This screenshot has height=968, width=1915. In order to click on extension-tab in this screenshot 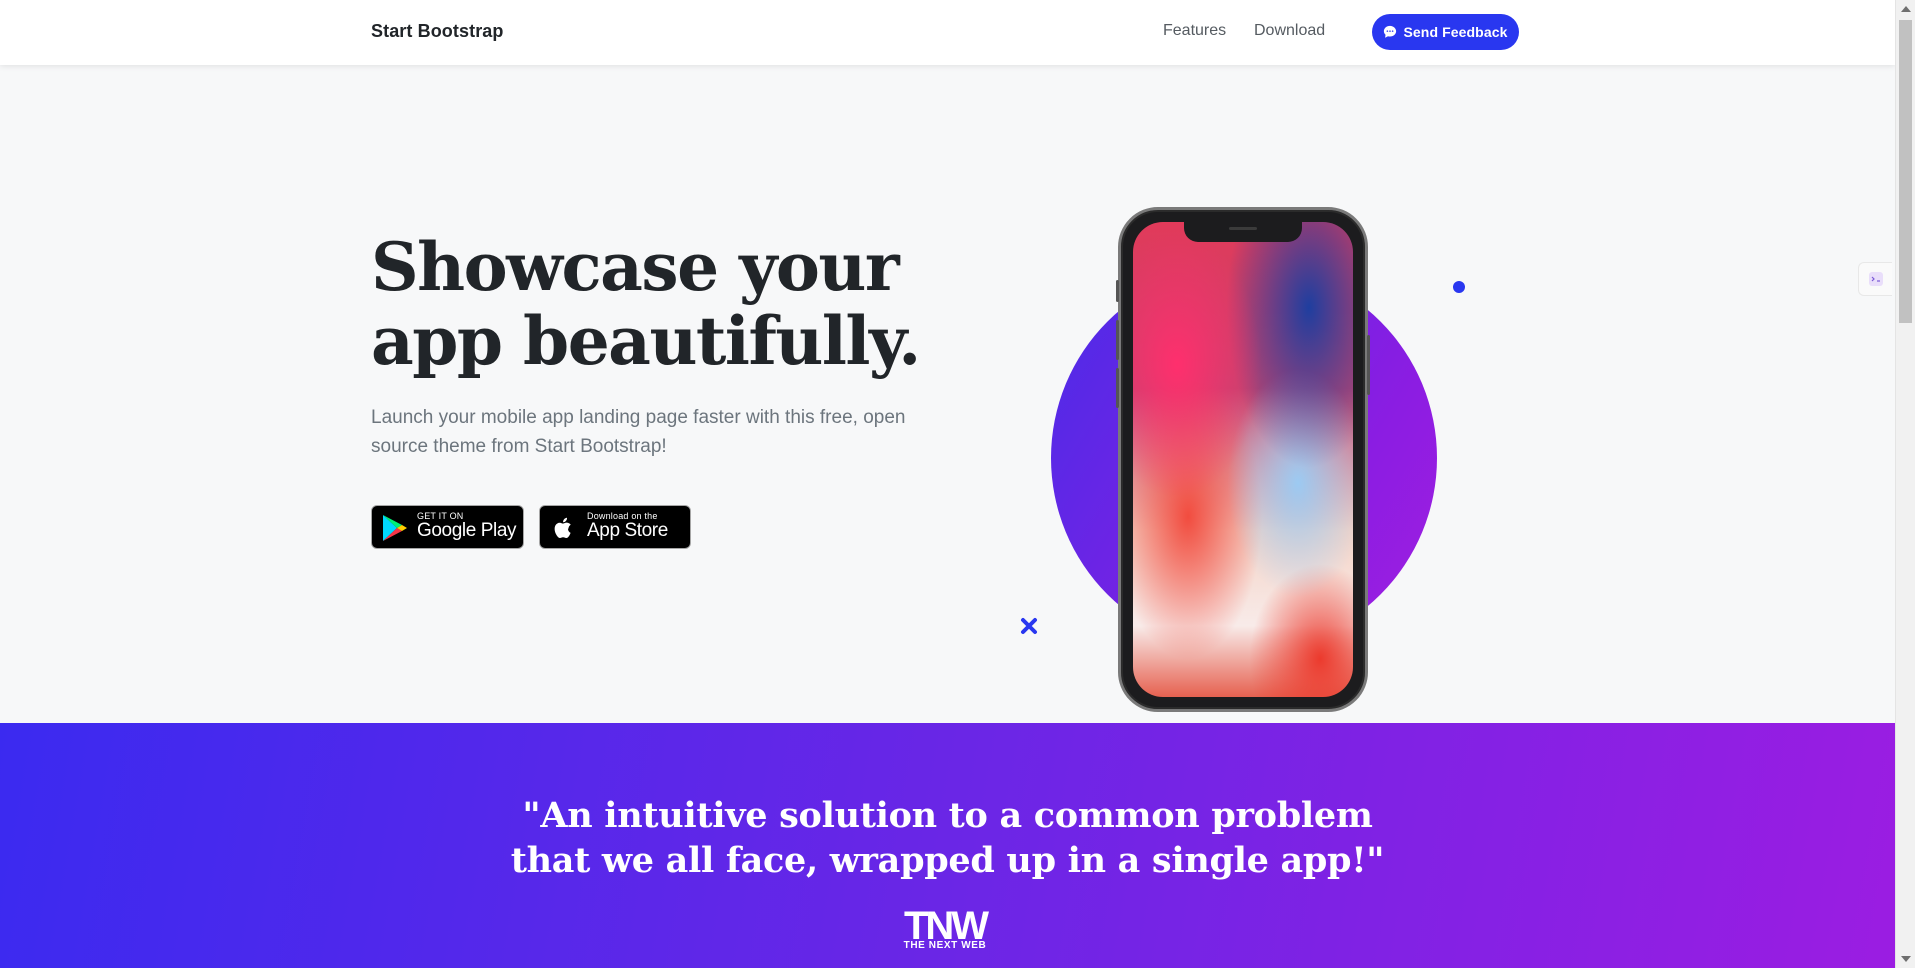, I will do `click(1875, 279)`.